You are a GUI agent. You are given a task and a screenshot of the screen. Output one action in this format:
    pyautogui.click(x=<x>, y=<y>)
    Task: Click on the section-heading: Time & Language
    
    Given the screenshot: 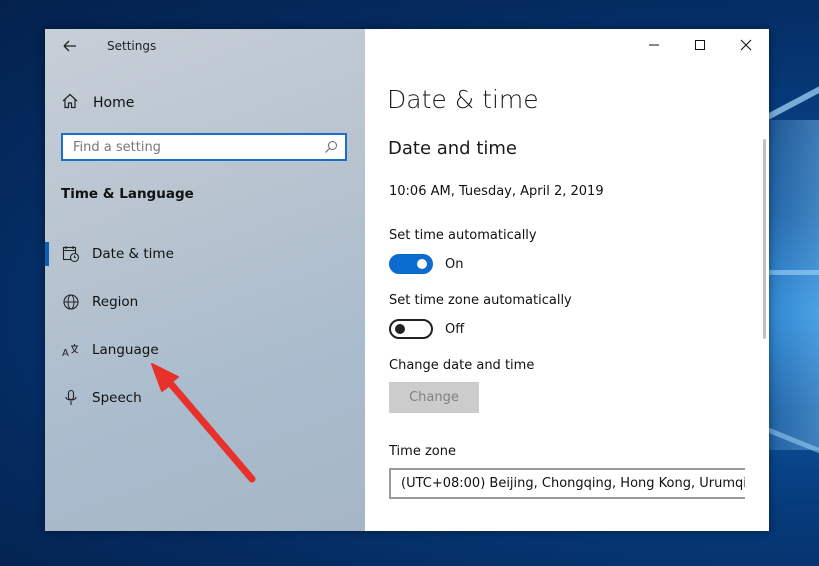 What is the action you would take?
    pyautogui.click(x=127, y=194)
    